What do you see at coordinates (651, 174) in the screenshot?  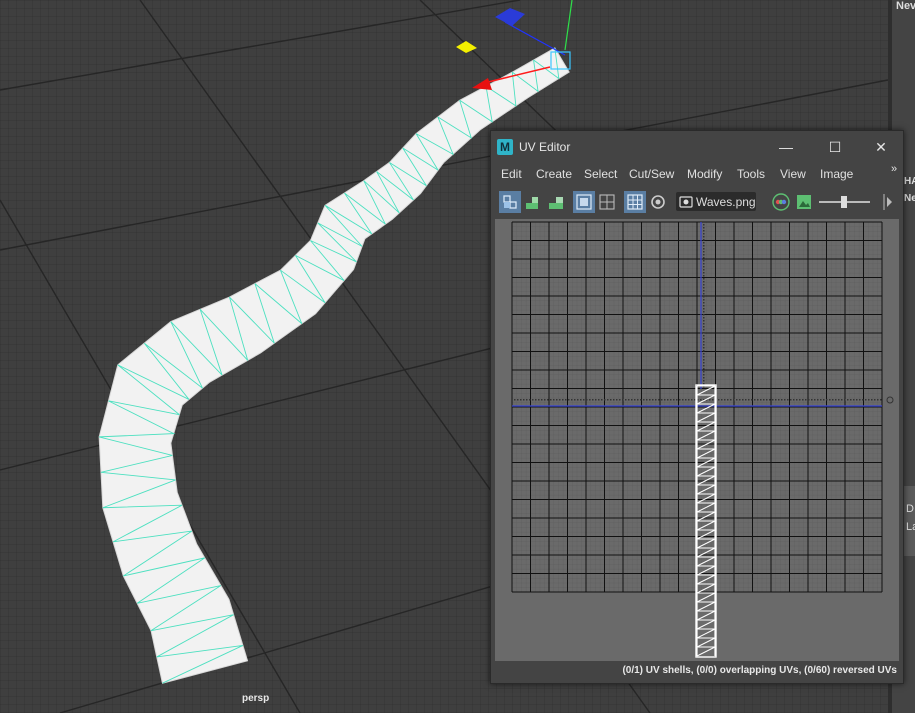 I see `menu-cut-sew: Cut/Sew` at bounding box center [651, 174].